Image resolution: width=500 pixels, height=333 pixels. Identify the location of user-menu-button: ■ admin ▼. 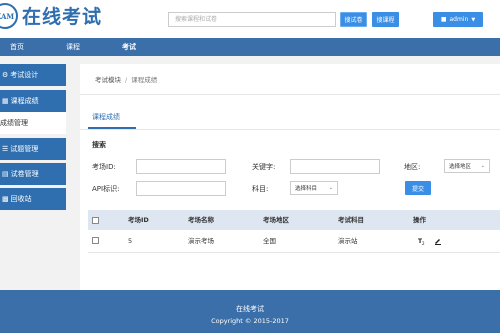
(458, 19).